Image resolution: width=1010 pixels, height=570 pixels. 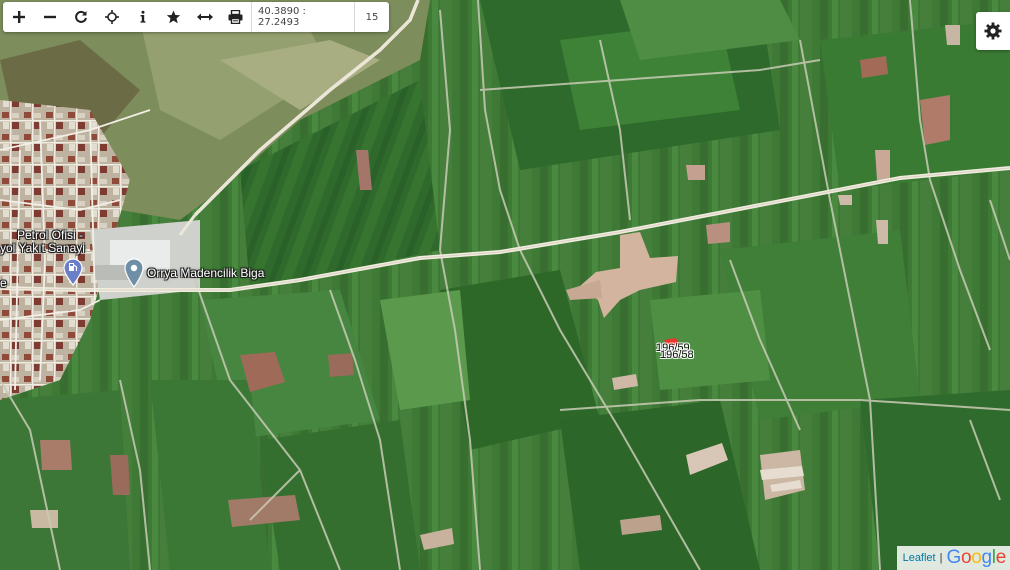 I want to click on star-icon, so click(x=173, y=17).